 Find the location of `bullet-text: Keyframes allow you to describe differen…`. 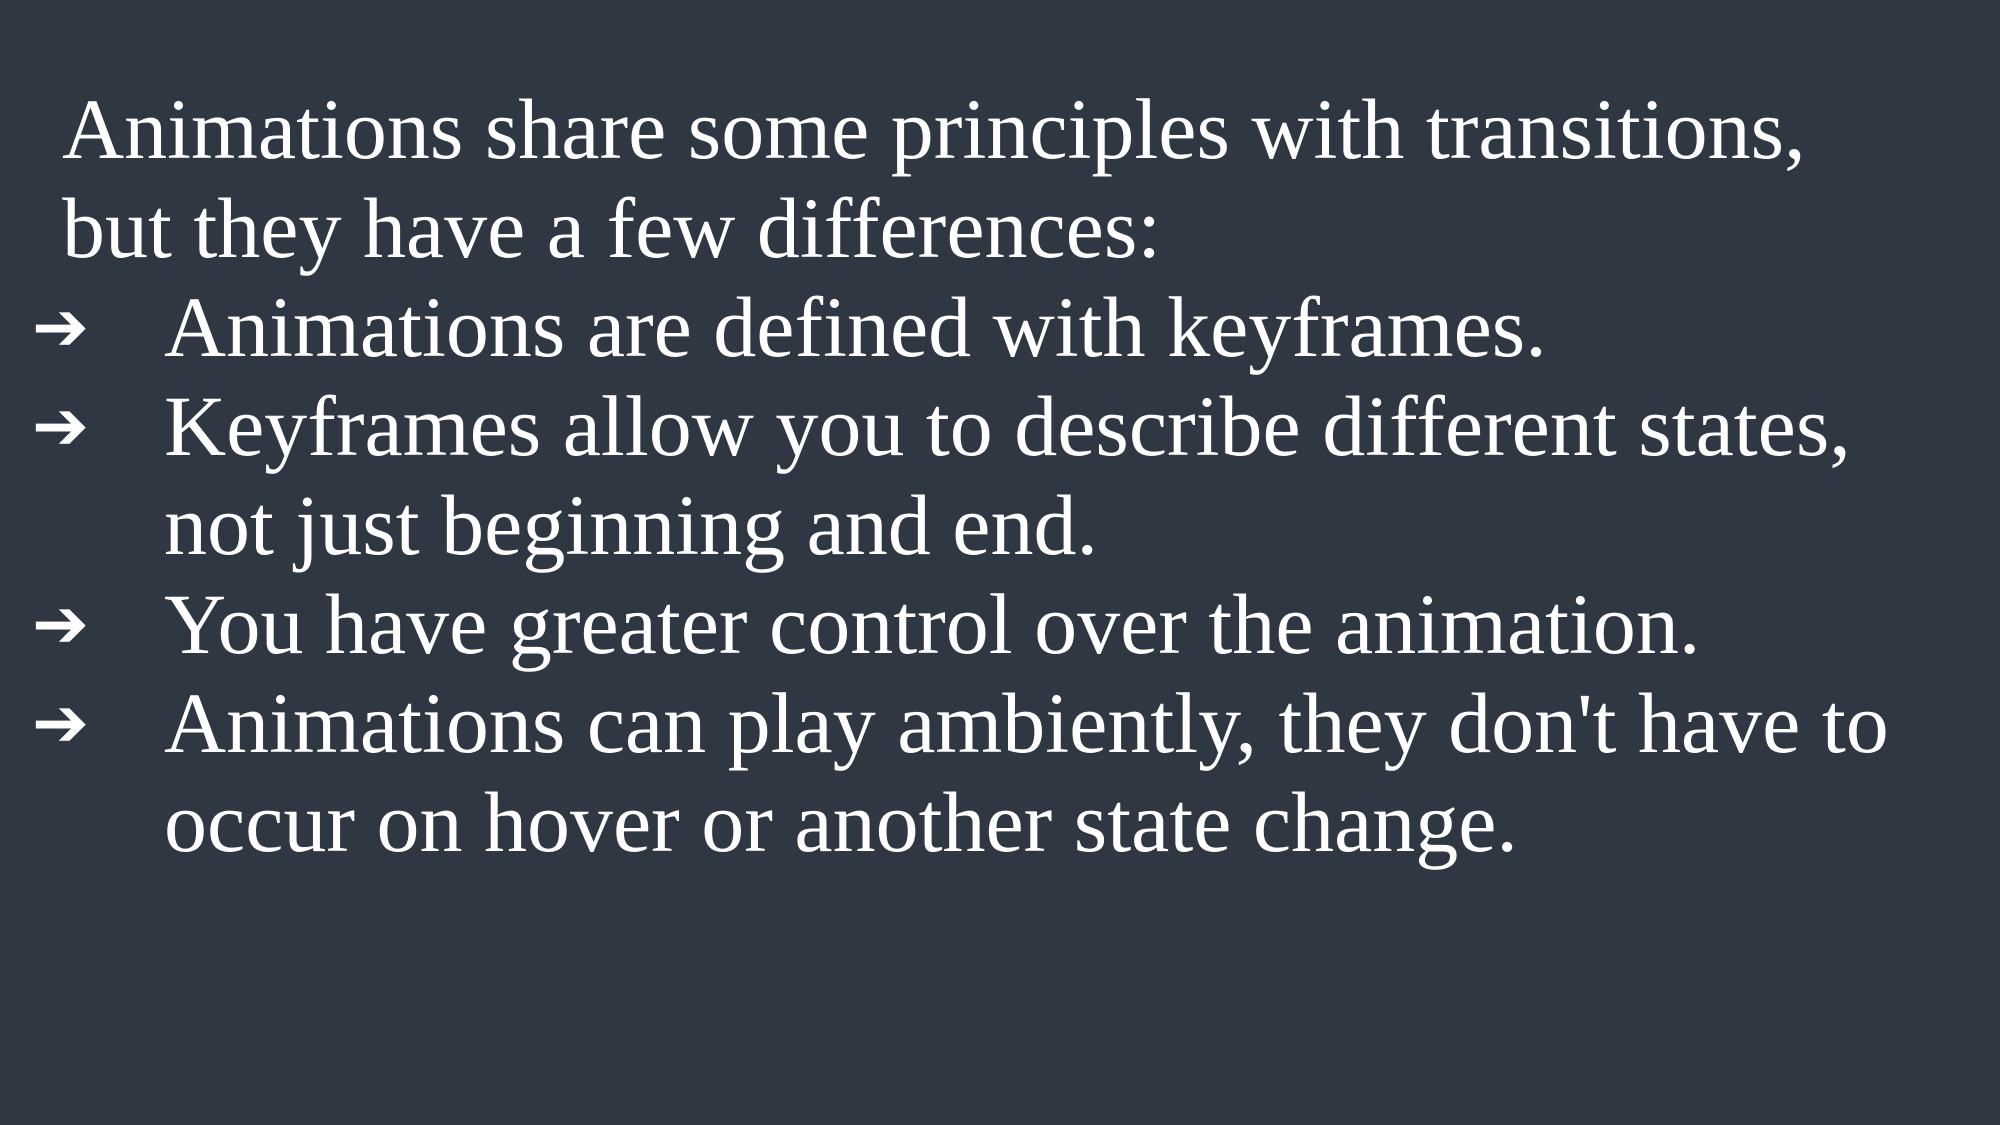

bullet-text: Keyframes allow you to describe differen… is located at coordinates (1007, 475).